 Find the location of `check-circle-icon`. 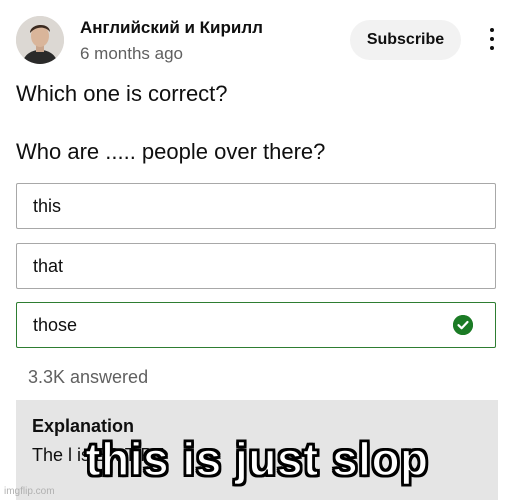

check-circle-icon is located at coordinates (463, 325).